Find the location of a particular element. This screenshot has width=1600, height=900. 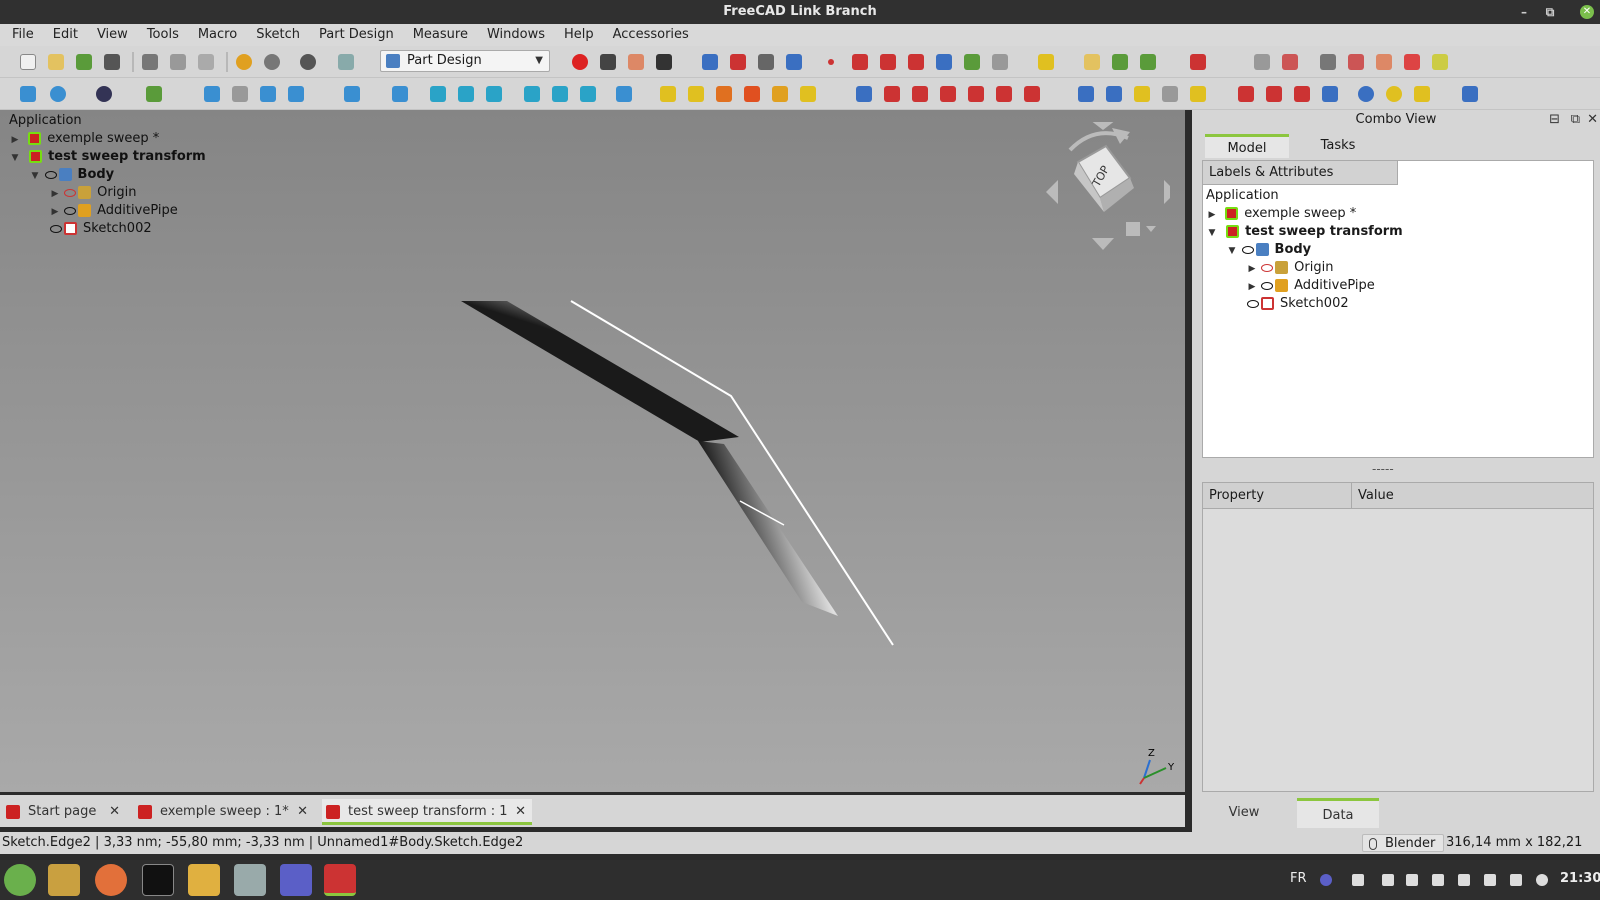

teams-icon is located at coordinates (296, 880).